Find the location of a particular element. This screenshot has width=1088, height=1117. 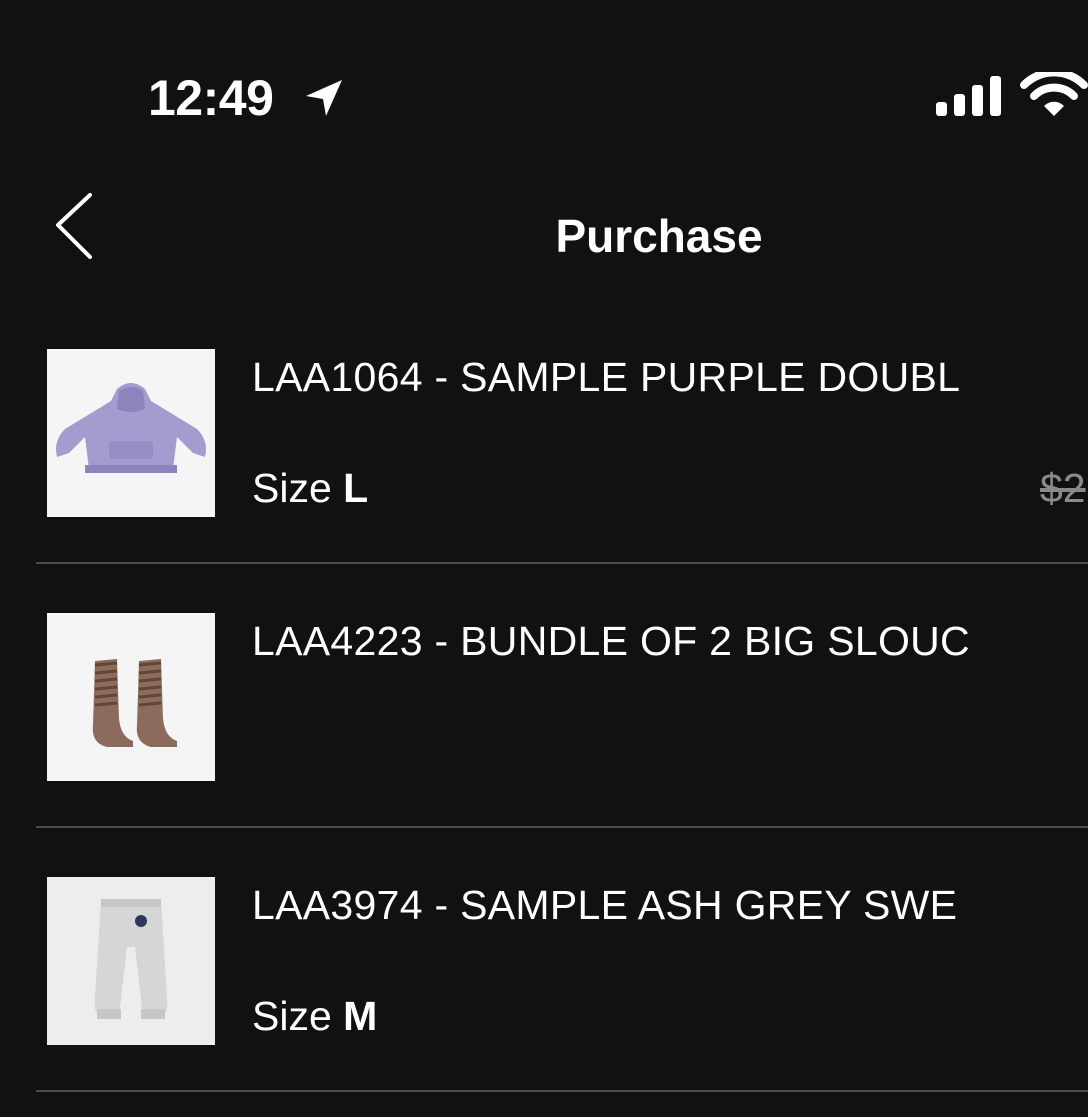

item-size-value: L is located at coordinates (356, 488).